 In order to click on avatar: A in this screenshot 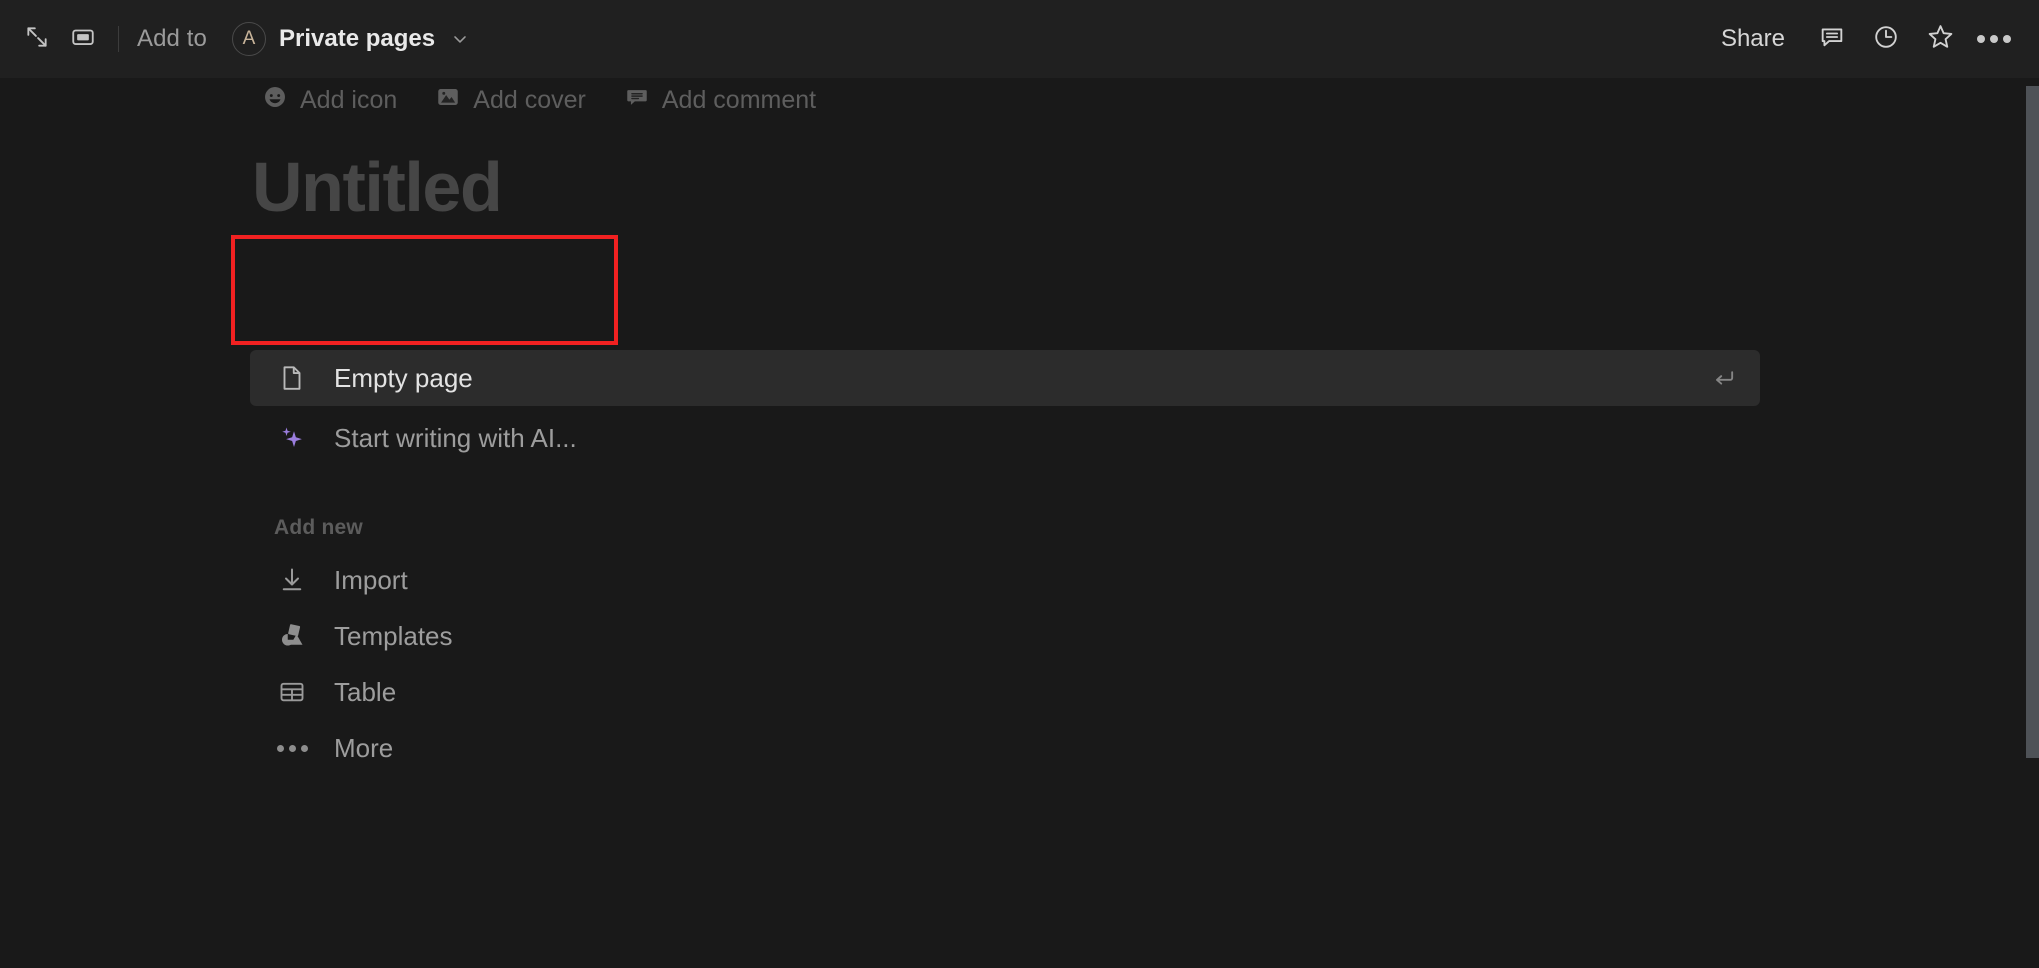, I will do `click(249, 39)`.